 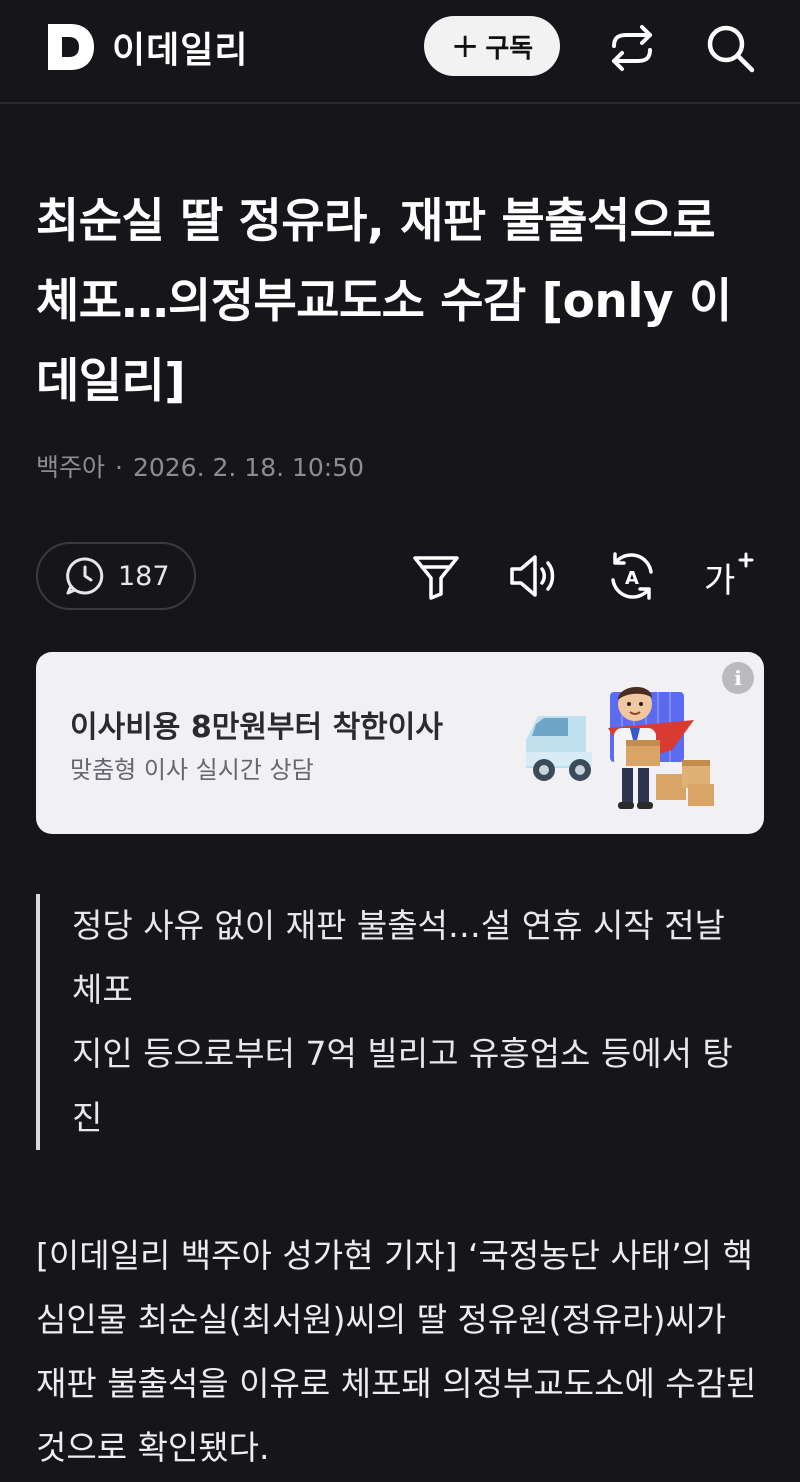 I want to click on moving-mascot-illustration, so click(x=620, y=747).